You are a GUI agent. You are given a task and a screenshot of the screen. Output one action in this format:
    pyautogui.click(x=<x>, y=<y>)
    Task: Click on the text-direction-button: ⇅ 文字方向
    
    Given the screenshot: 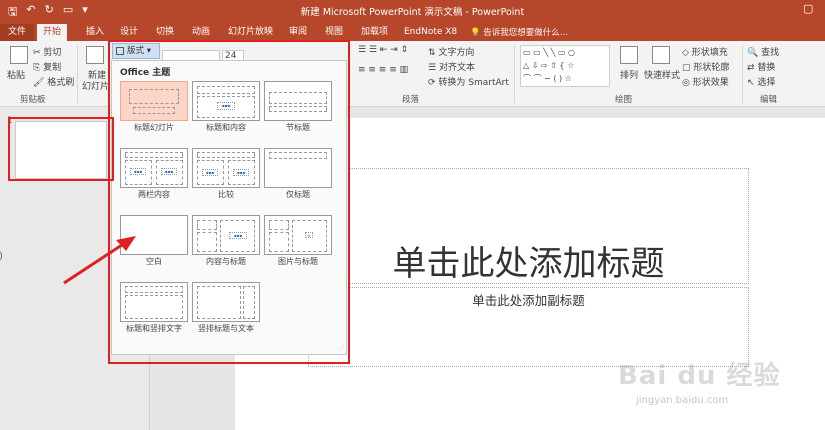 What is the action you would take?
    pyautogui.click(x=451, y=51)
    